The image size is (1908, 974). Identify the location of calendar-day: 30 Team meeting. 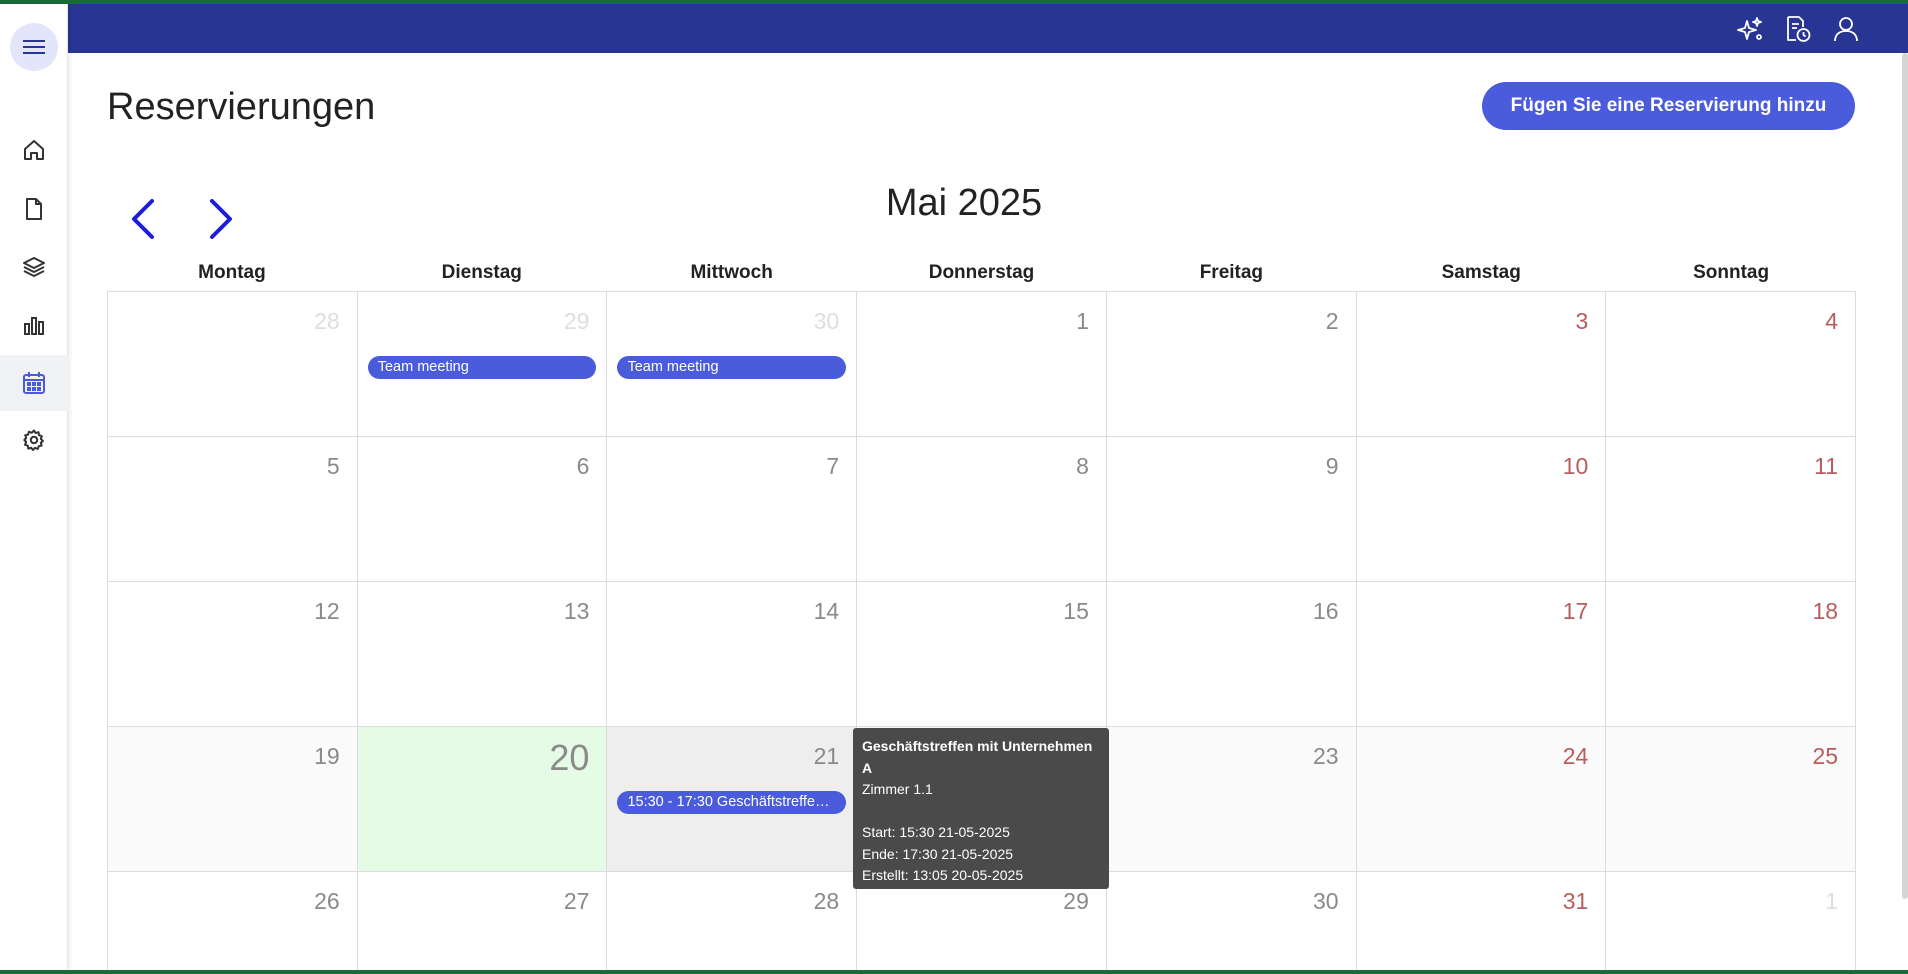
(732, 364).